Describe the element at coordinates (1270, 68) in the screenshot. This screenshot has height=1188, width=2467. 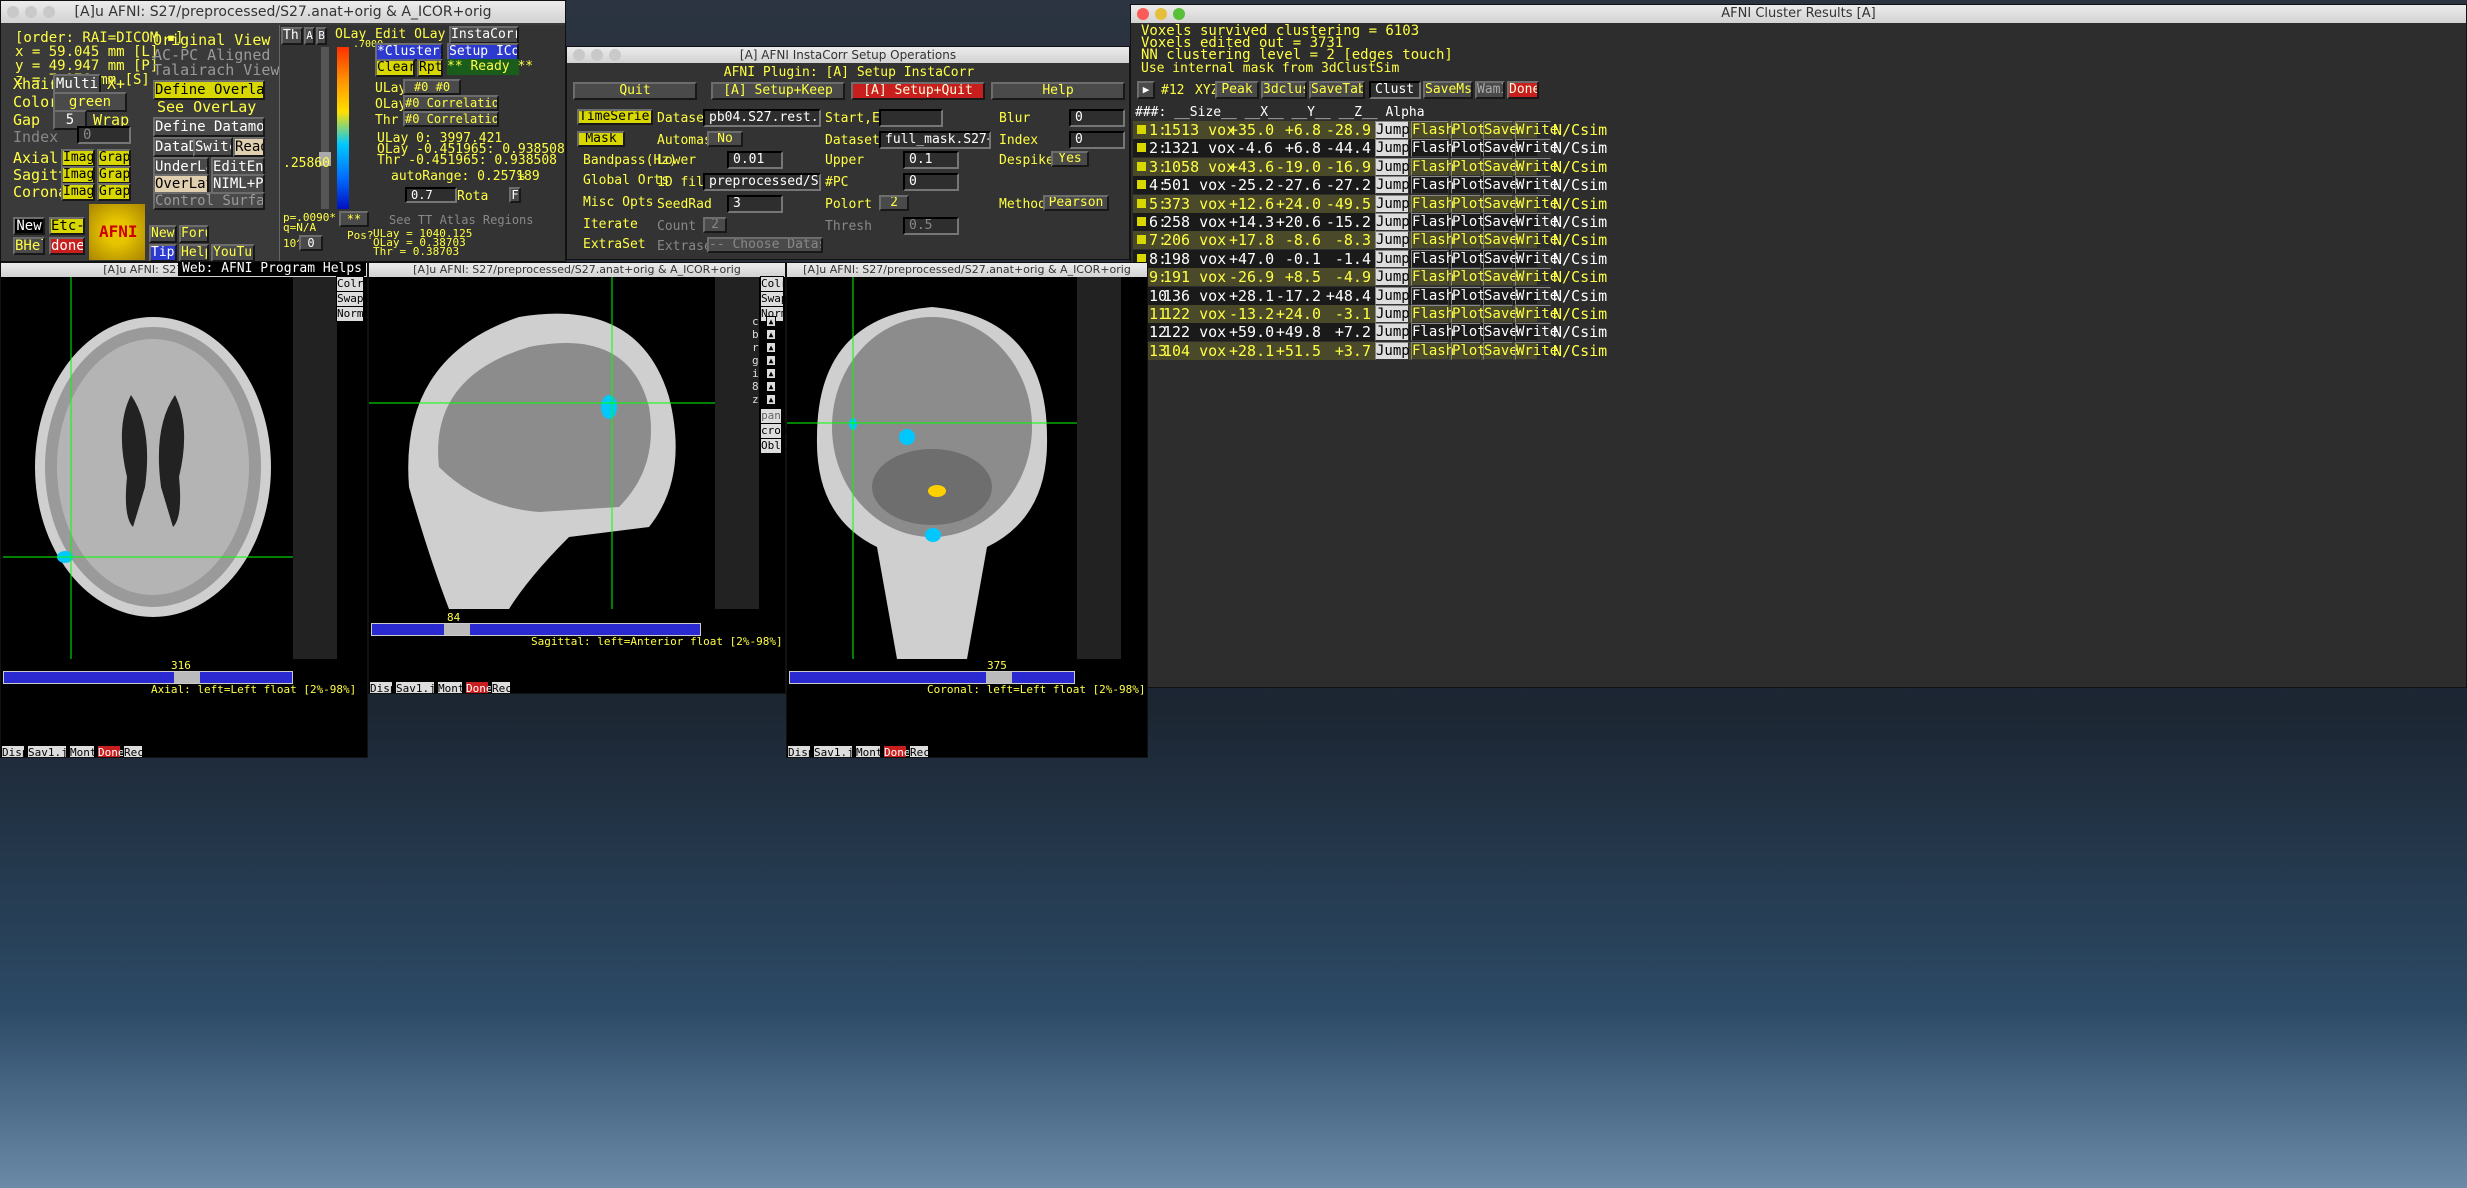
I see `use-mask-toggle: Use internal mask from 3dClustSim` at that location.